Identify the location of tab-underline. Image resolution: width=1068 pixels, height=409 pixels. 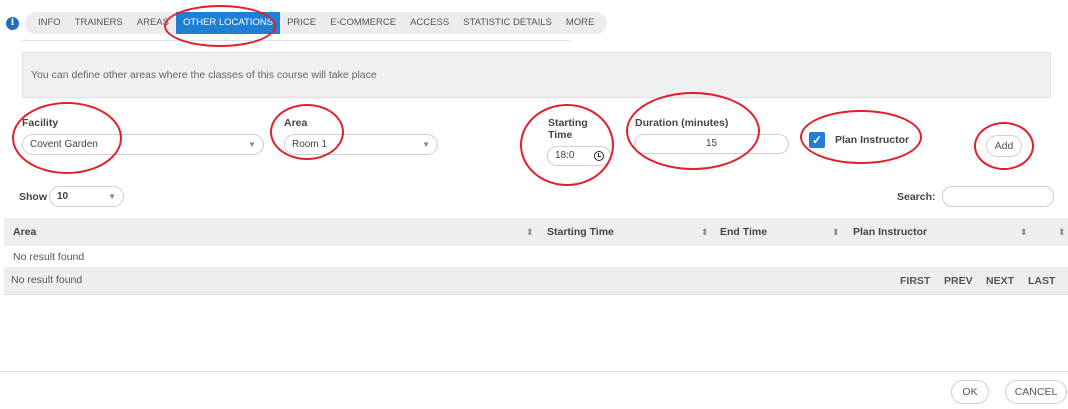
(296, 40).